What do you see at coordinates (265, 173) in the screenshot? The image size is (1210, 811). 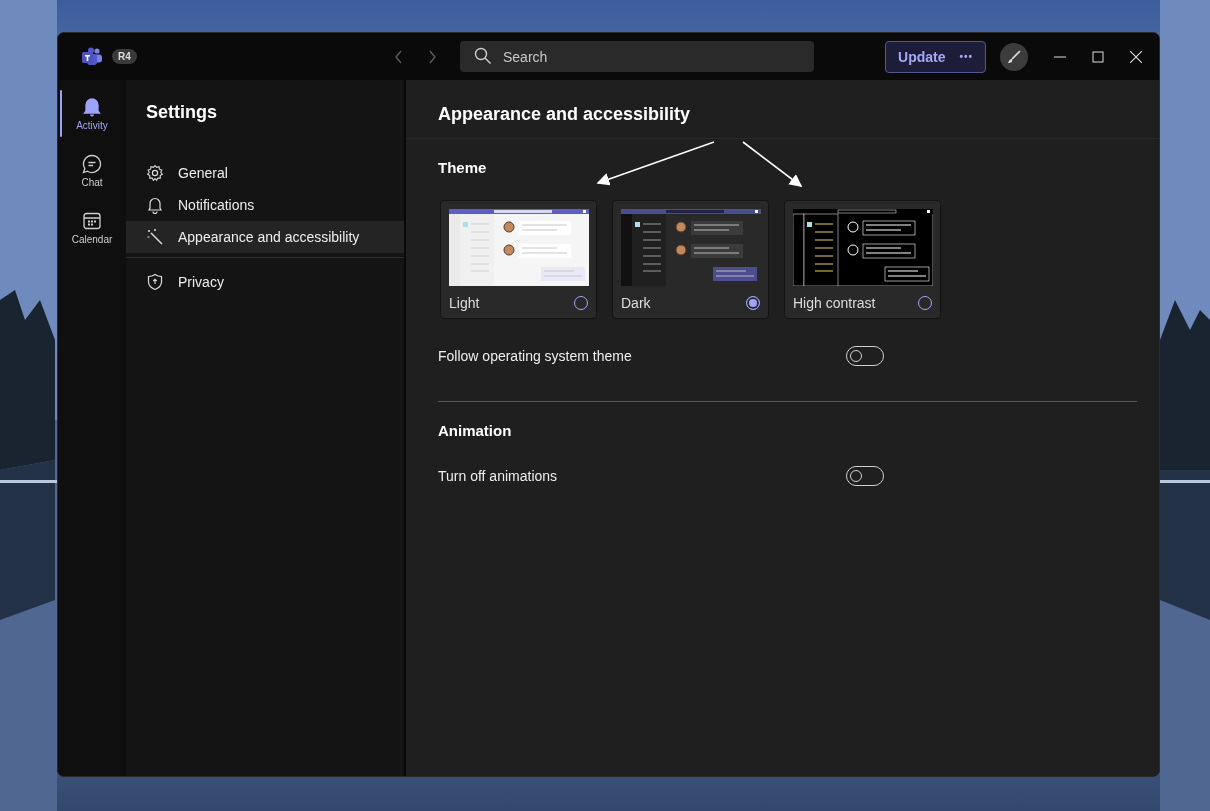 I see `settings-nav-item: General` at bounding box center [265, 173].